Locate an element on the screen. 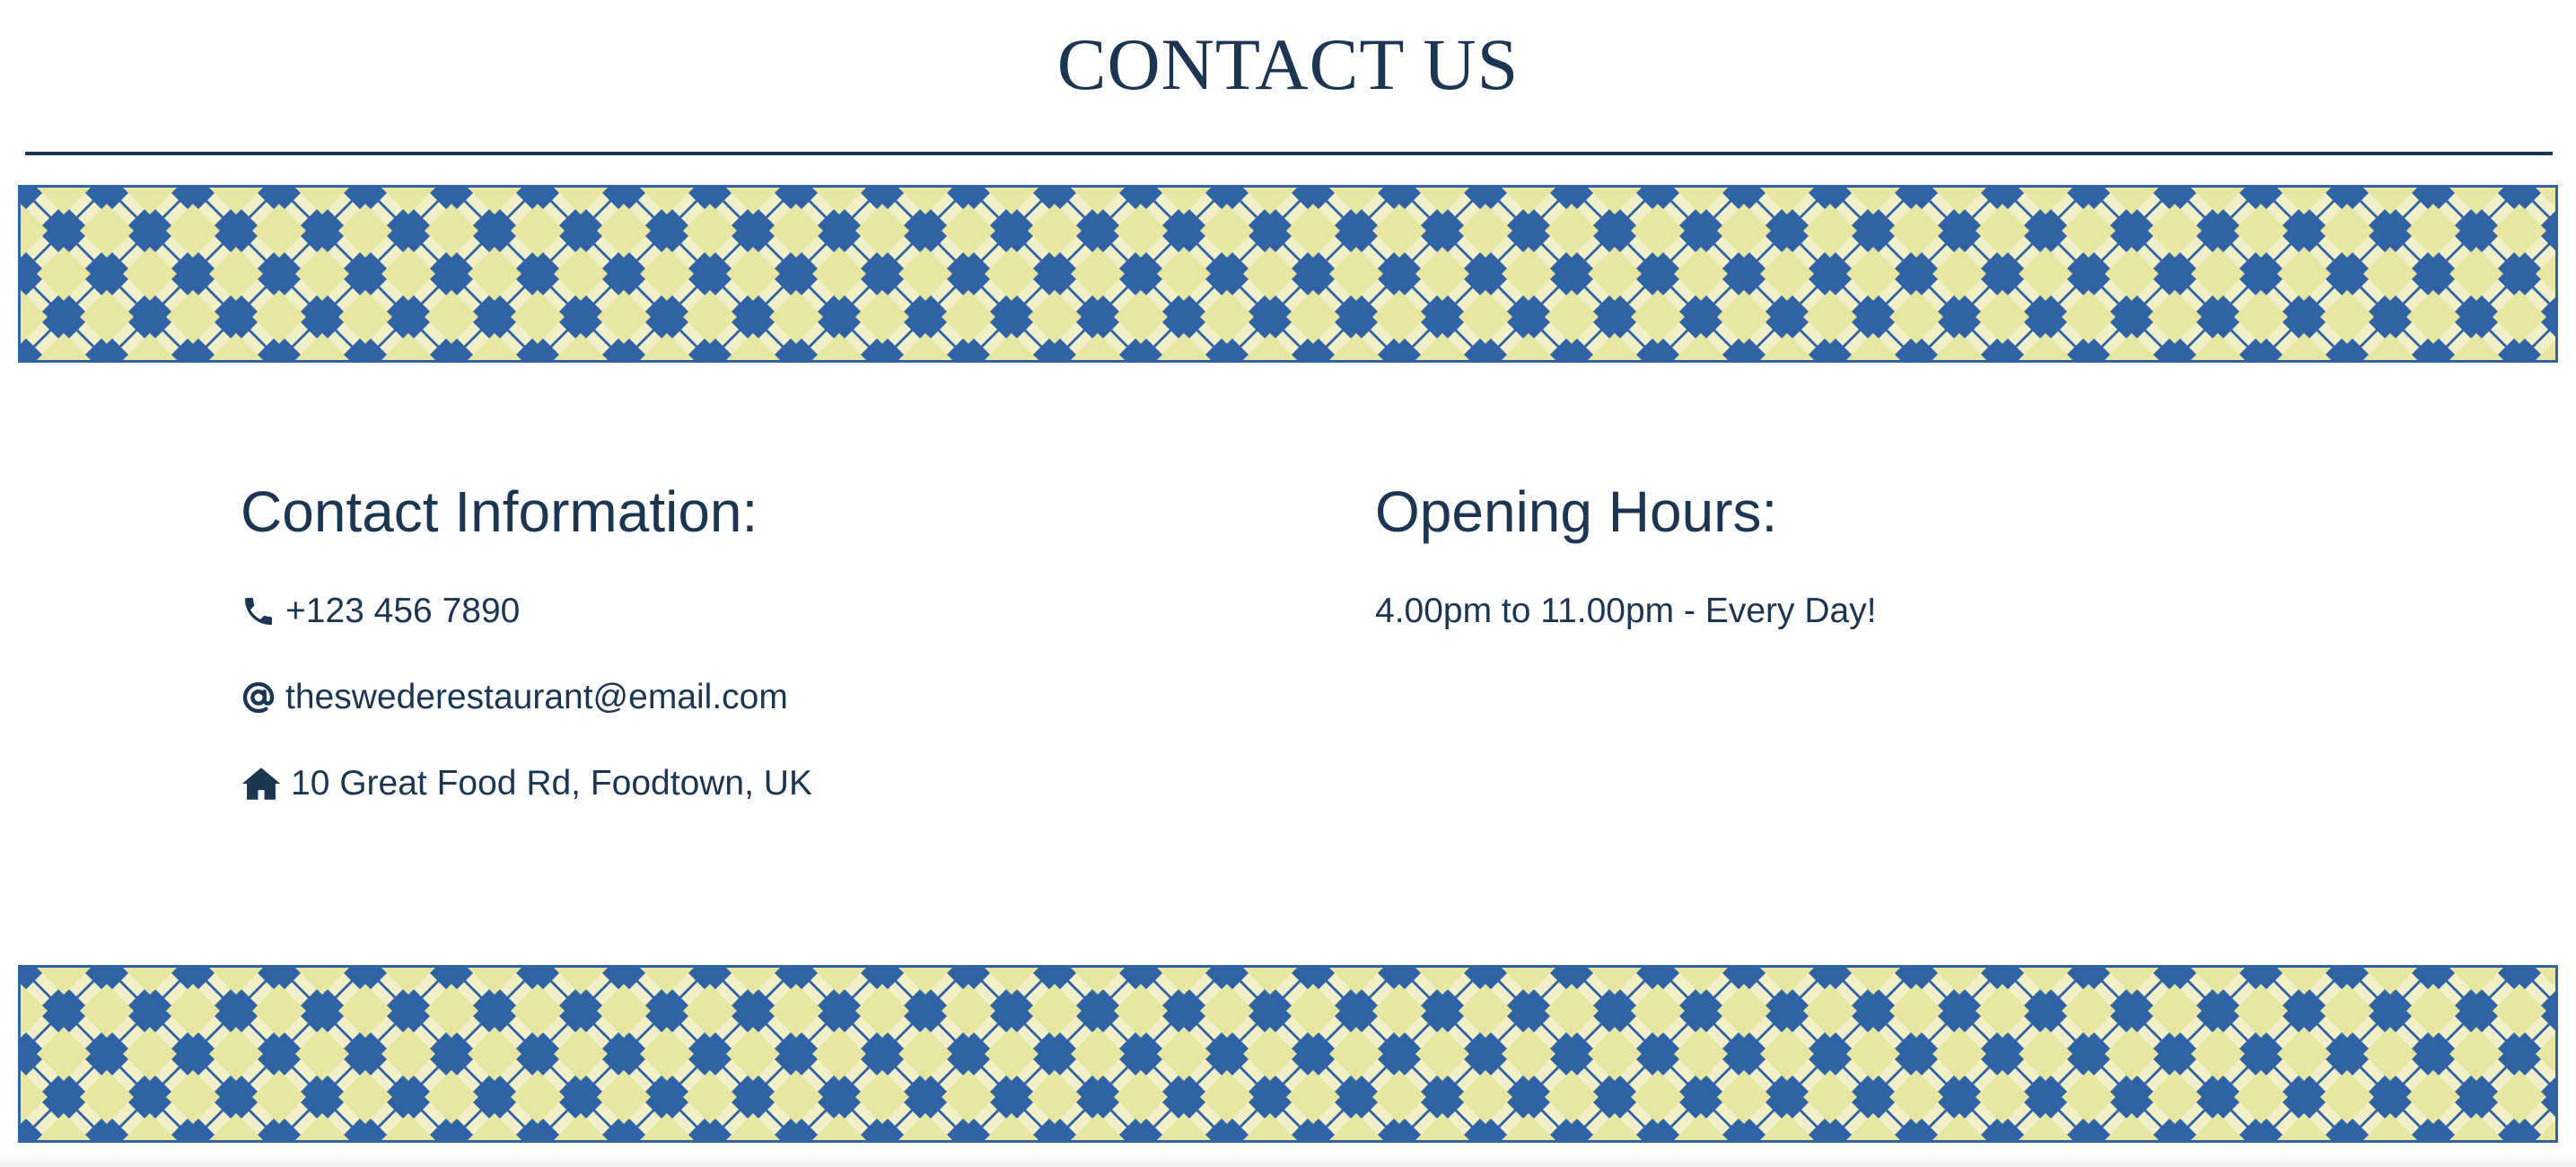 This screenshot has width=2576, height=1167. phone-icon is located at coordinates (258, 611).